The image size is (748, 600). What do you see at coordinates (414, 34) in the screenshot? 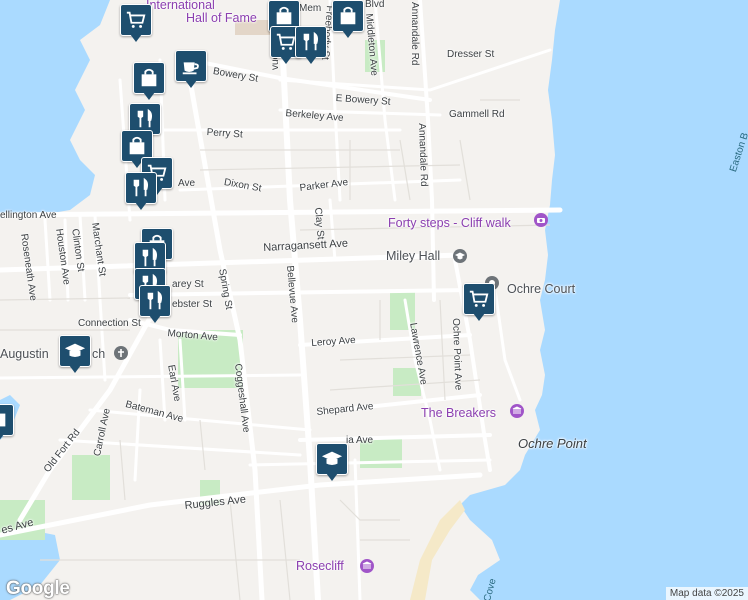
I see `annandale-rd-top-label: Annandale Rd` at bounding box center [414, 34].